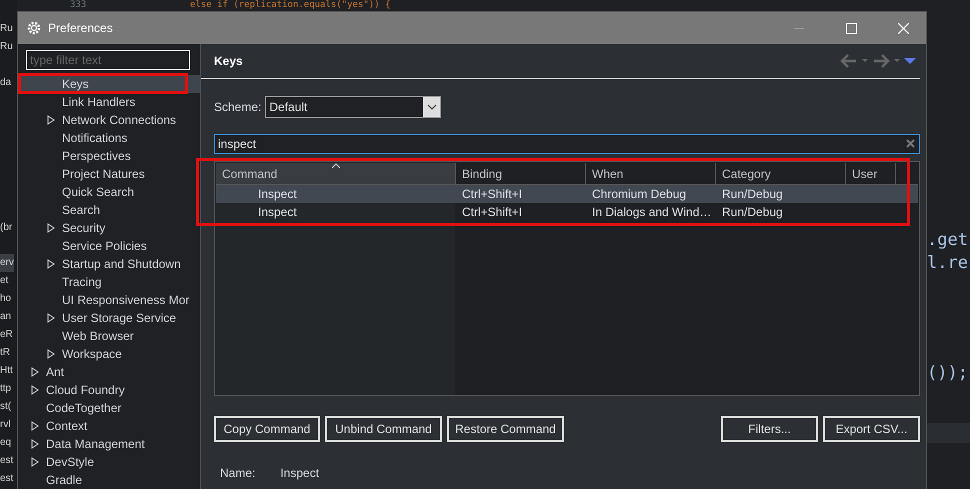 The width and height of the screenshot is (970, 489). What do you see at coordinates (110, 192) in the screenshot?
I see `tree-item: Quick Search` at bounding box center [110, 192].